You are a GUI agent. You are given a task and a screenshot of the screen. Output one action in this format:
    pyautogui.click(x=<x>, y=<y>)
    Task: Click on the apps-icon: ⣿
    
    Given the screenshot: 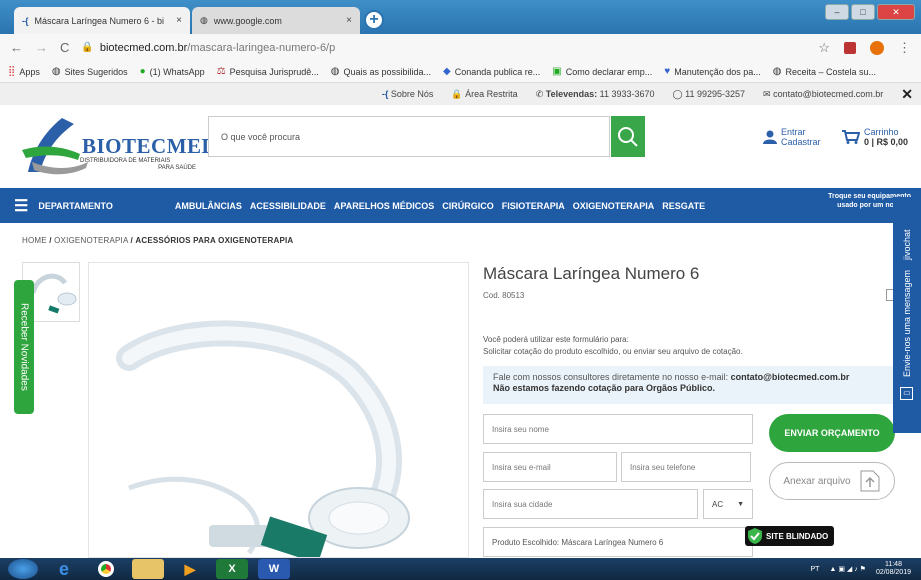 What is the action you would take?
    pyautogui.click(x=12, y=71)
    